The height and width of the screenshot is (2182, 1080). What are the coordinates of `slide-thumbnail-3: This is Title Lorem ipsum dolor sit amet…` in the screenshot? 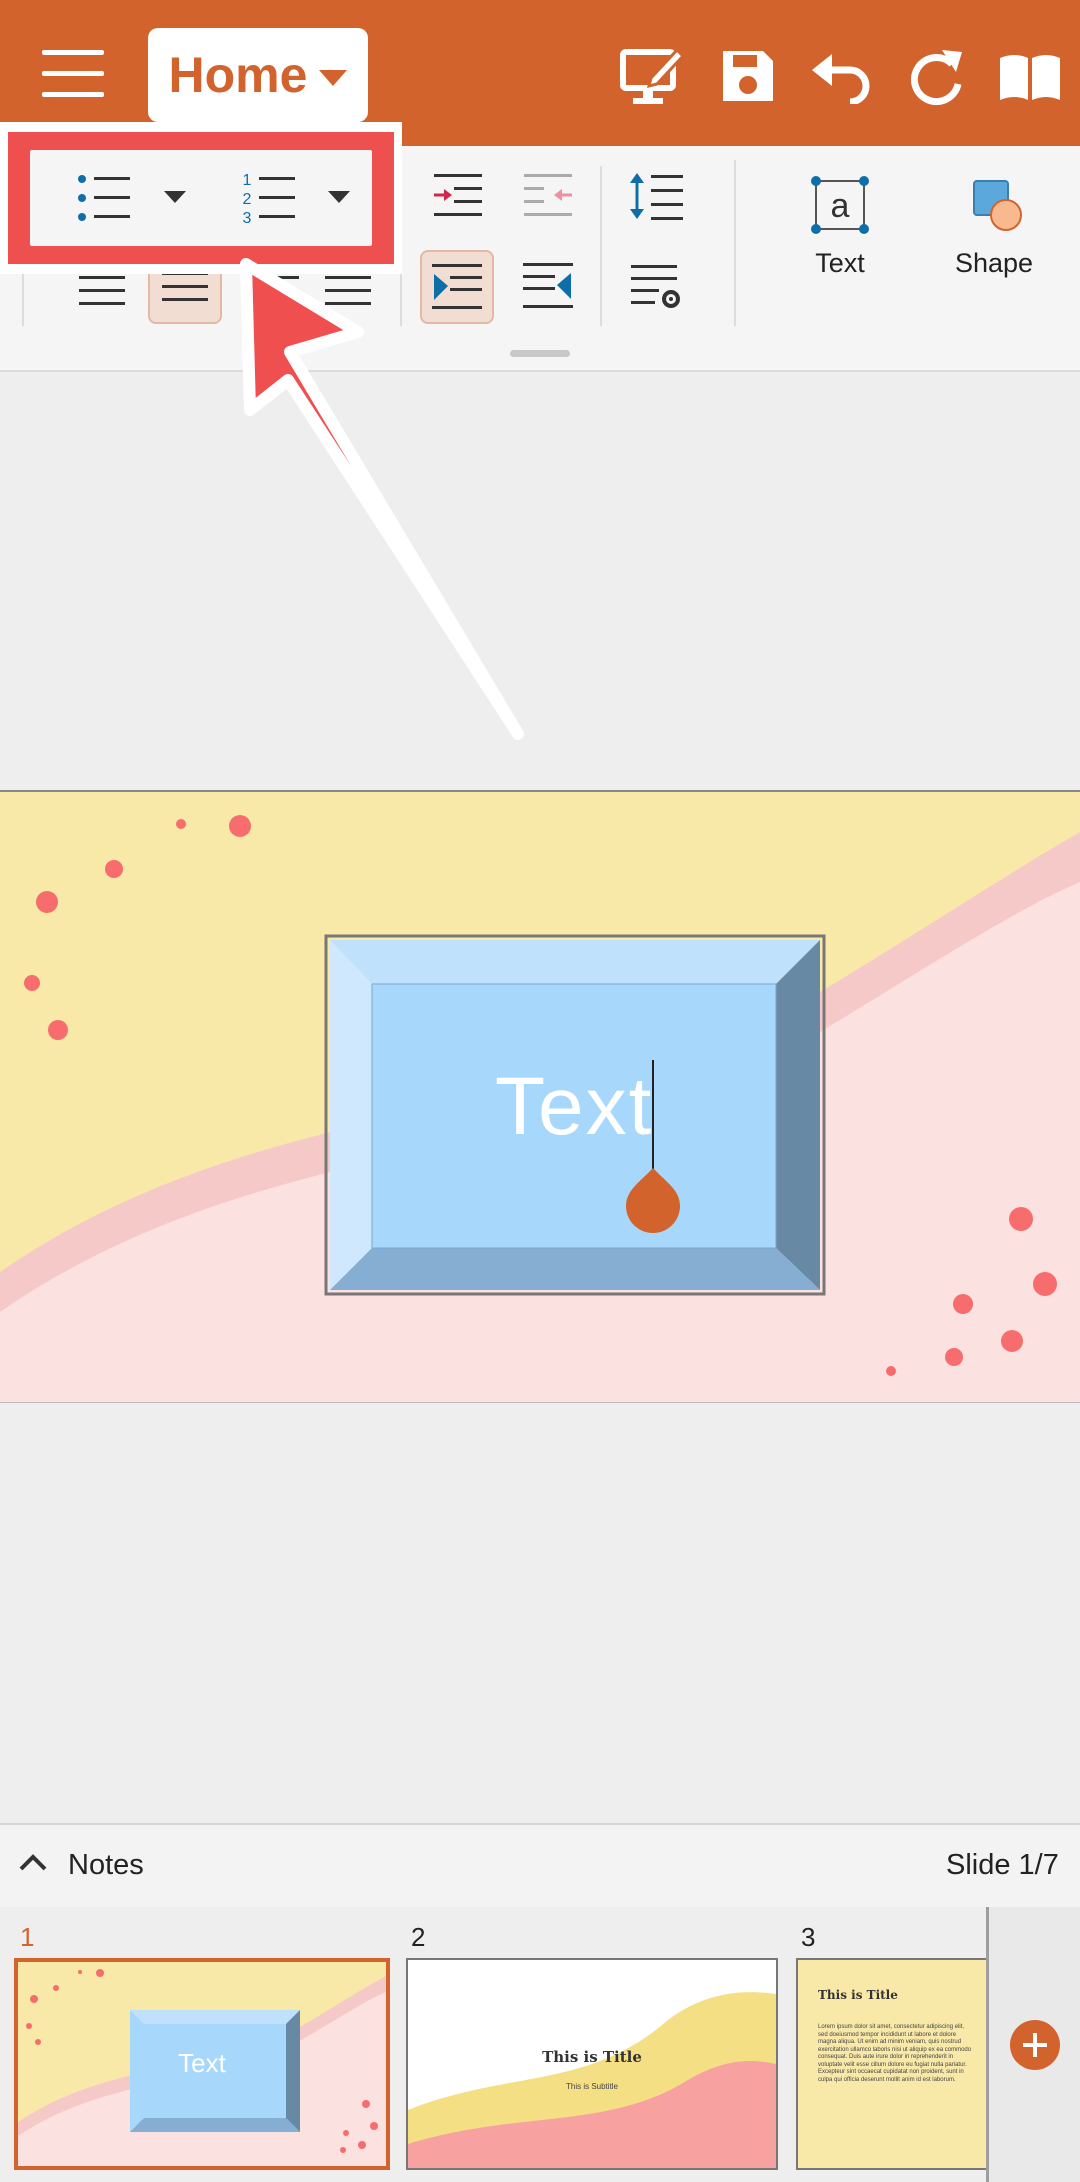 It's located at (892, 2064).